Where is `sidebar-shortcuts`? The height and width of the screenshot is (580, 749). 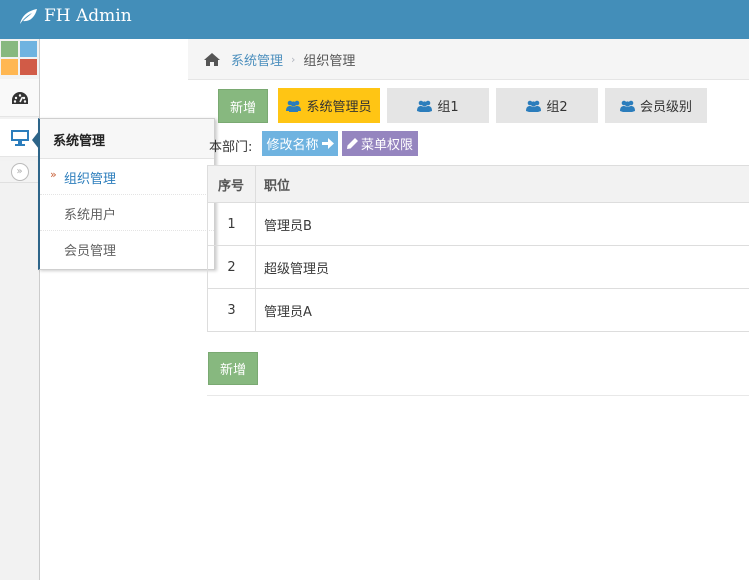 sidebar-shortcuts is located at coordinates (19, 59).